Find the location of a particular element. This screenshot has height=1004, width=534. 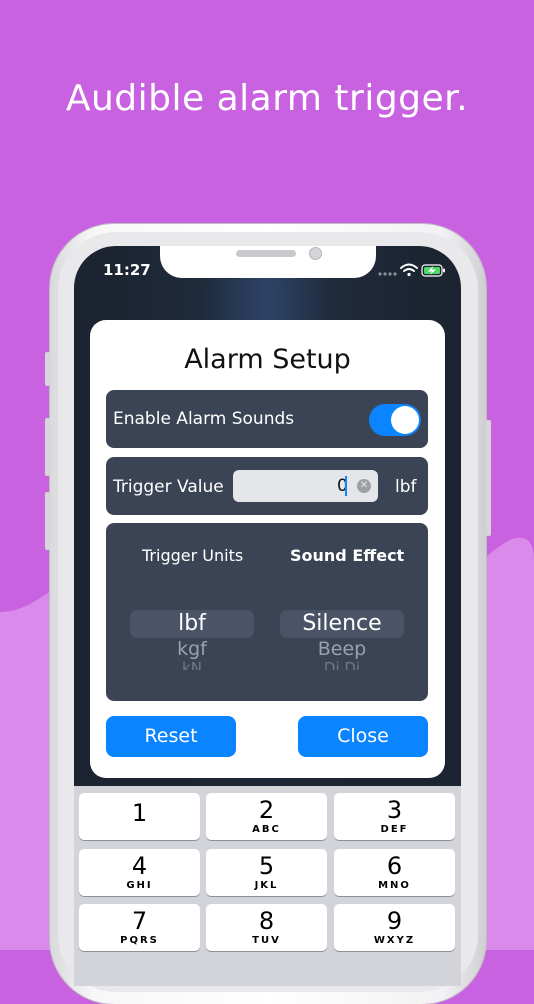

enable-sounds-toggle is located at coordinates (395, 420).